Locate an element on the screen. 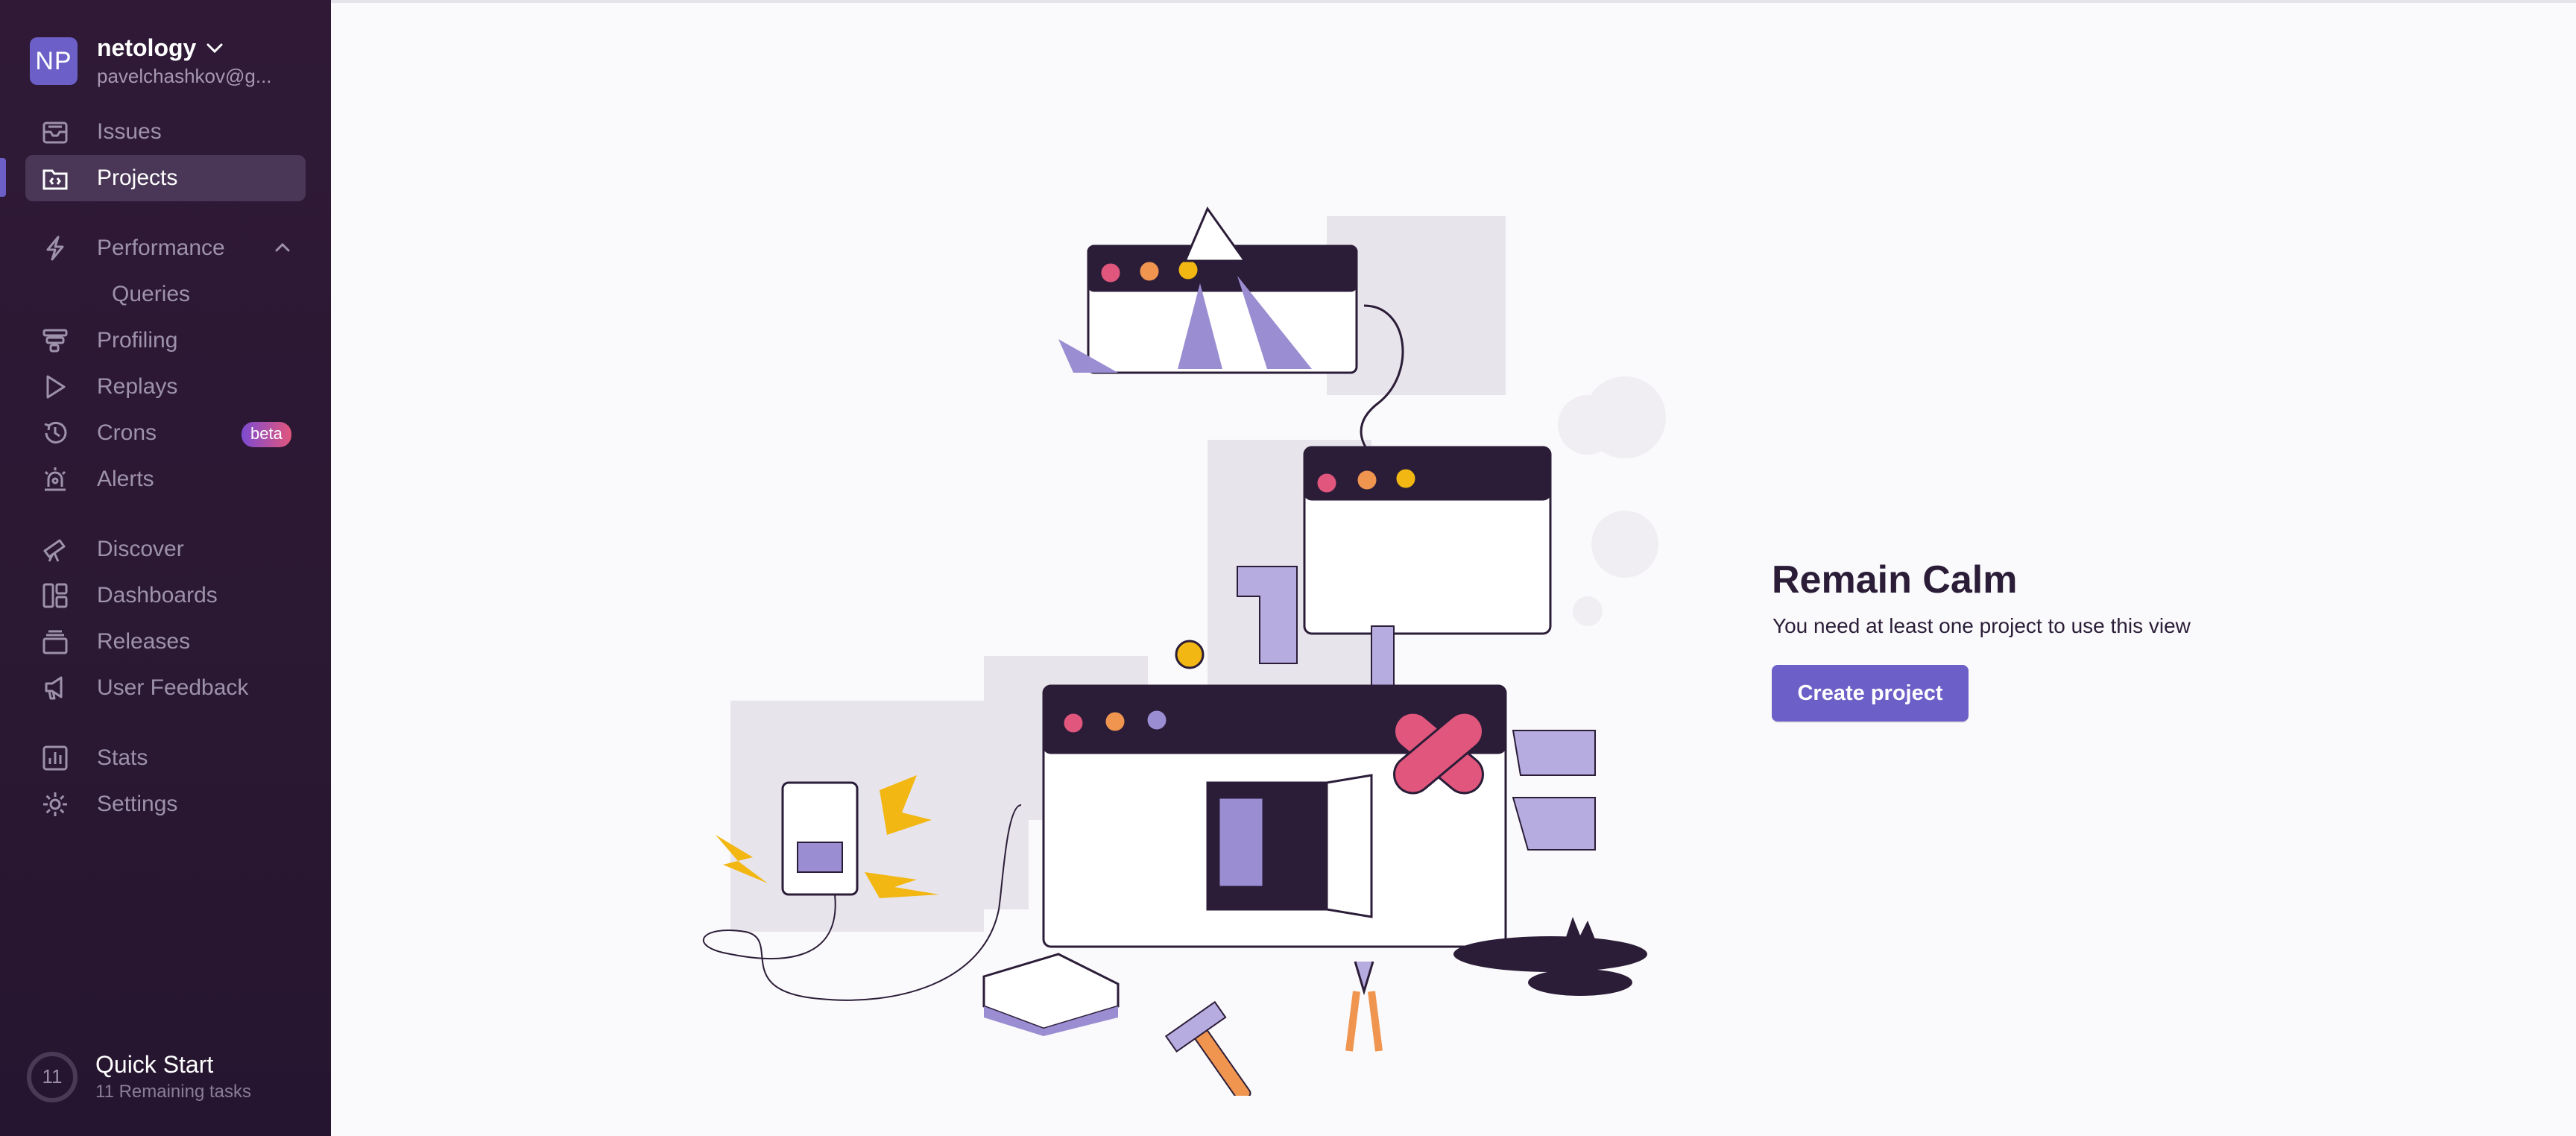 This screenshot has width=2576, height=1136. sidebar-item-settings: Settings is located at coordinates (165, 804).